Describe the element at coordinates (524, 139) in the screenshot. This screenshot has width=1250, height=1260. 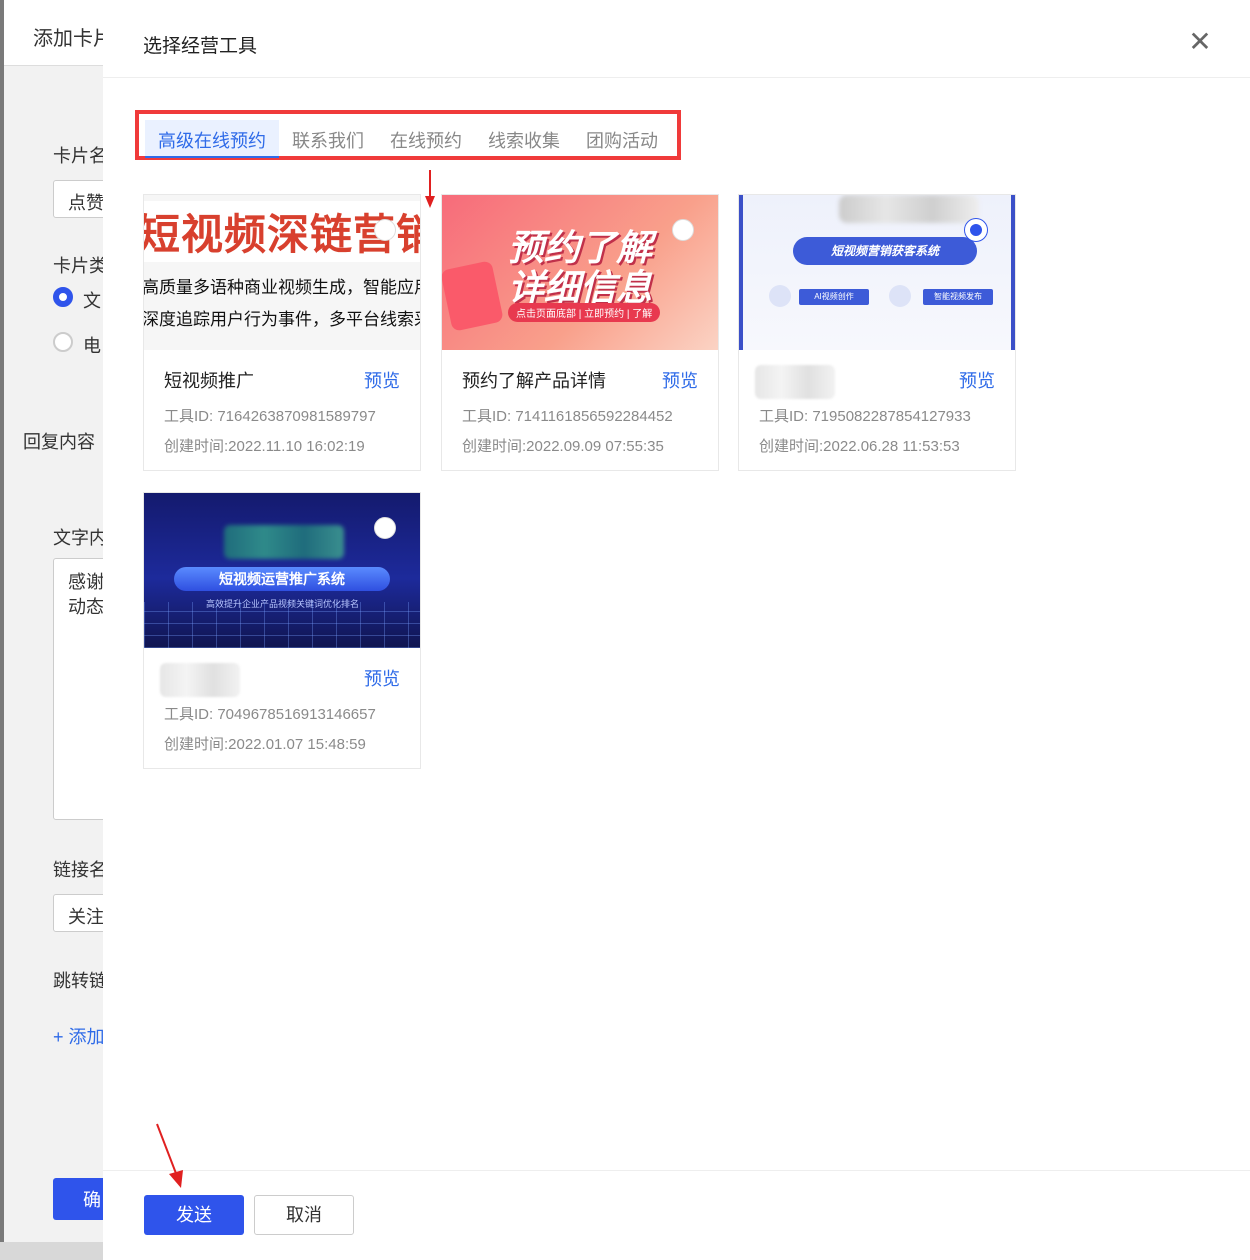
I see `tab-lead-collection: 线索收集` at that location.